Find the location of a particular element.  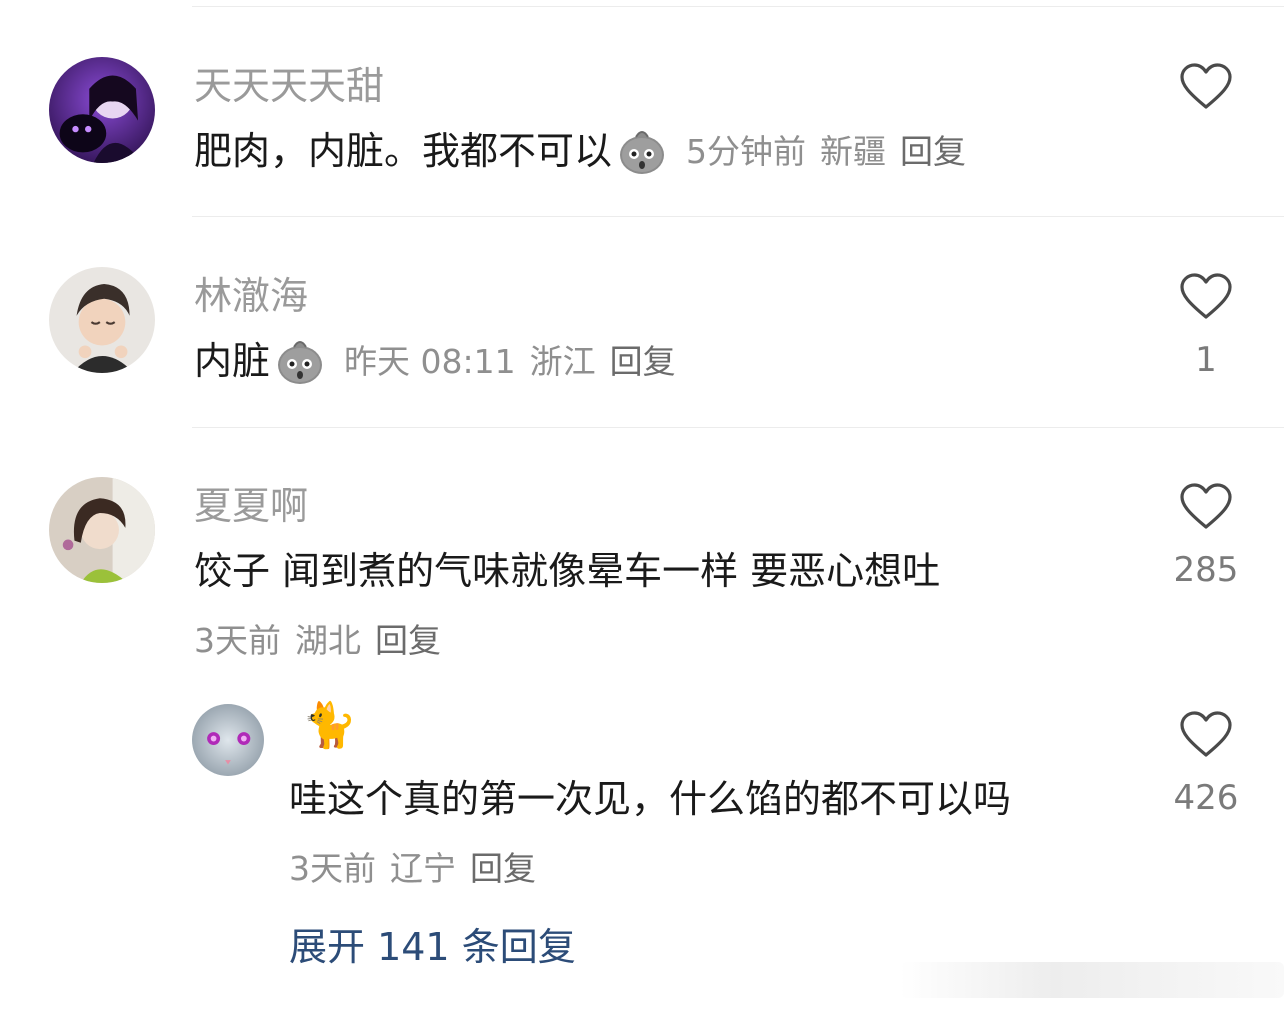

comment-body: 内脏 昨天 08:11 浙江 回复 is located at coordinates (435, 361).